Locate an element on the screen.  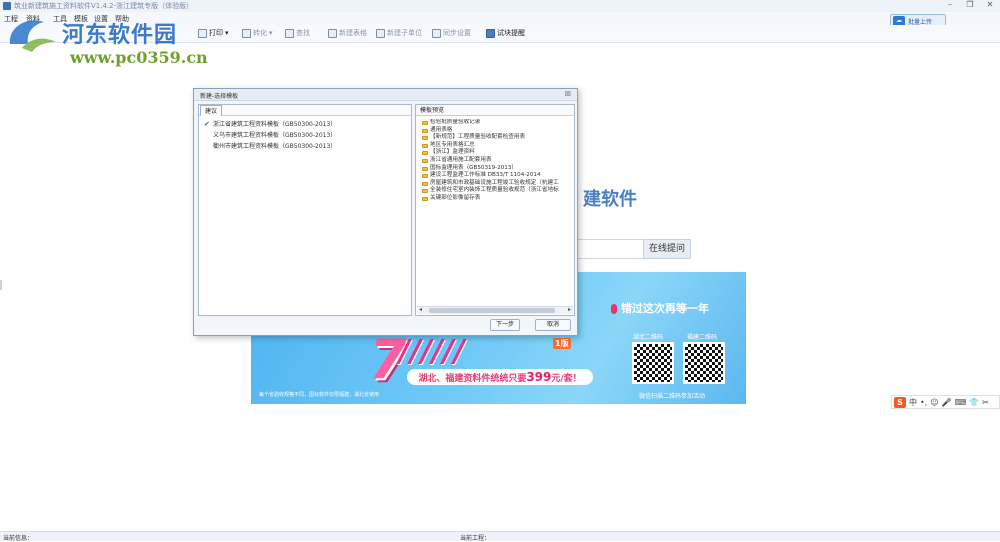
test-block-reminder-button: 试块提醒 is located at coordinates (505, 33).